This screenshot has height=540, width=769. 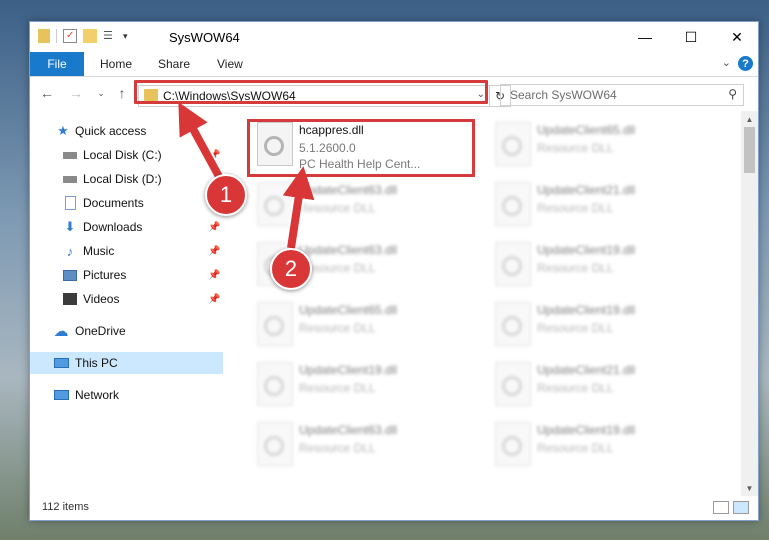 What do you see at coordinates (101, 93) in the screenshot?
I see `recent-locations-icon: ⌄` at bounding box center [101, 93].